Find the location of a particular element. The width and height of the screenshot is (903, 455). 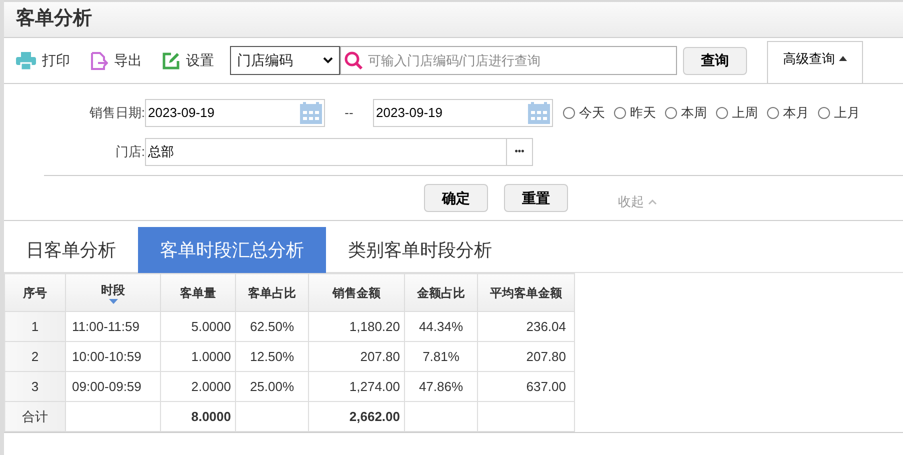

edit-icon is located at coordinates (171, 61).